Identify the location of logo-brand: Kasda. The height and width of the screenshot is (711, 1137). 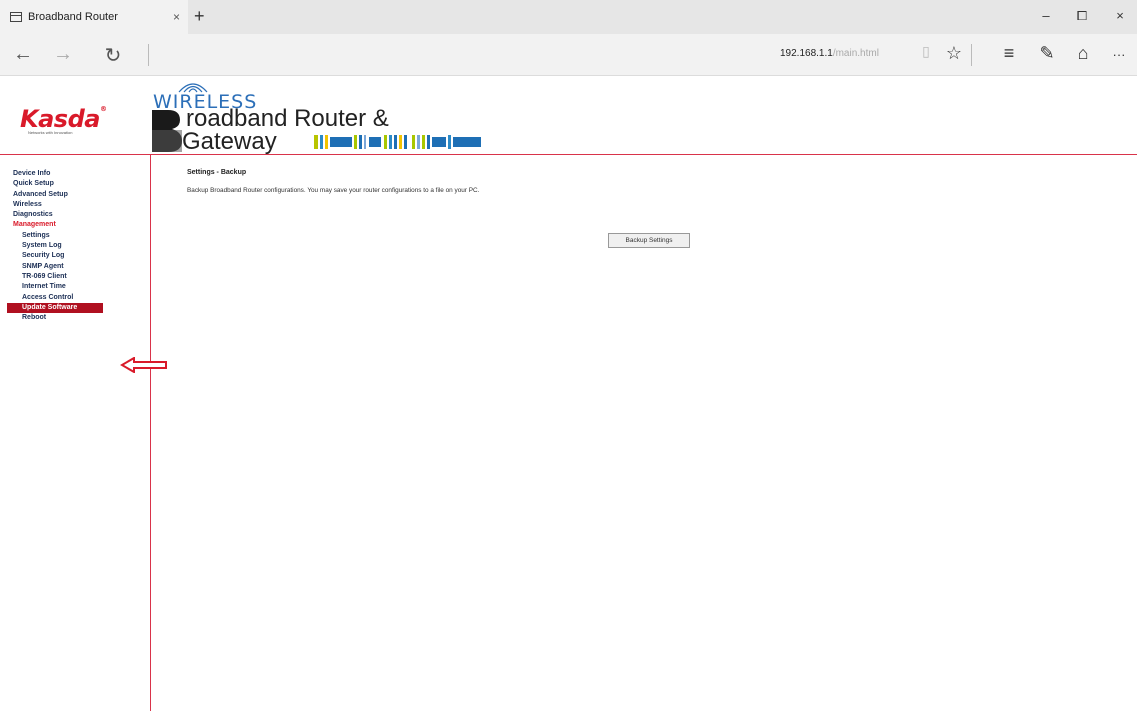
(60, 119).